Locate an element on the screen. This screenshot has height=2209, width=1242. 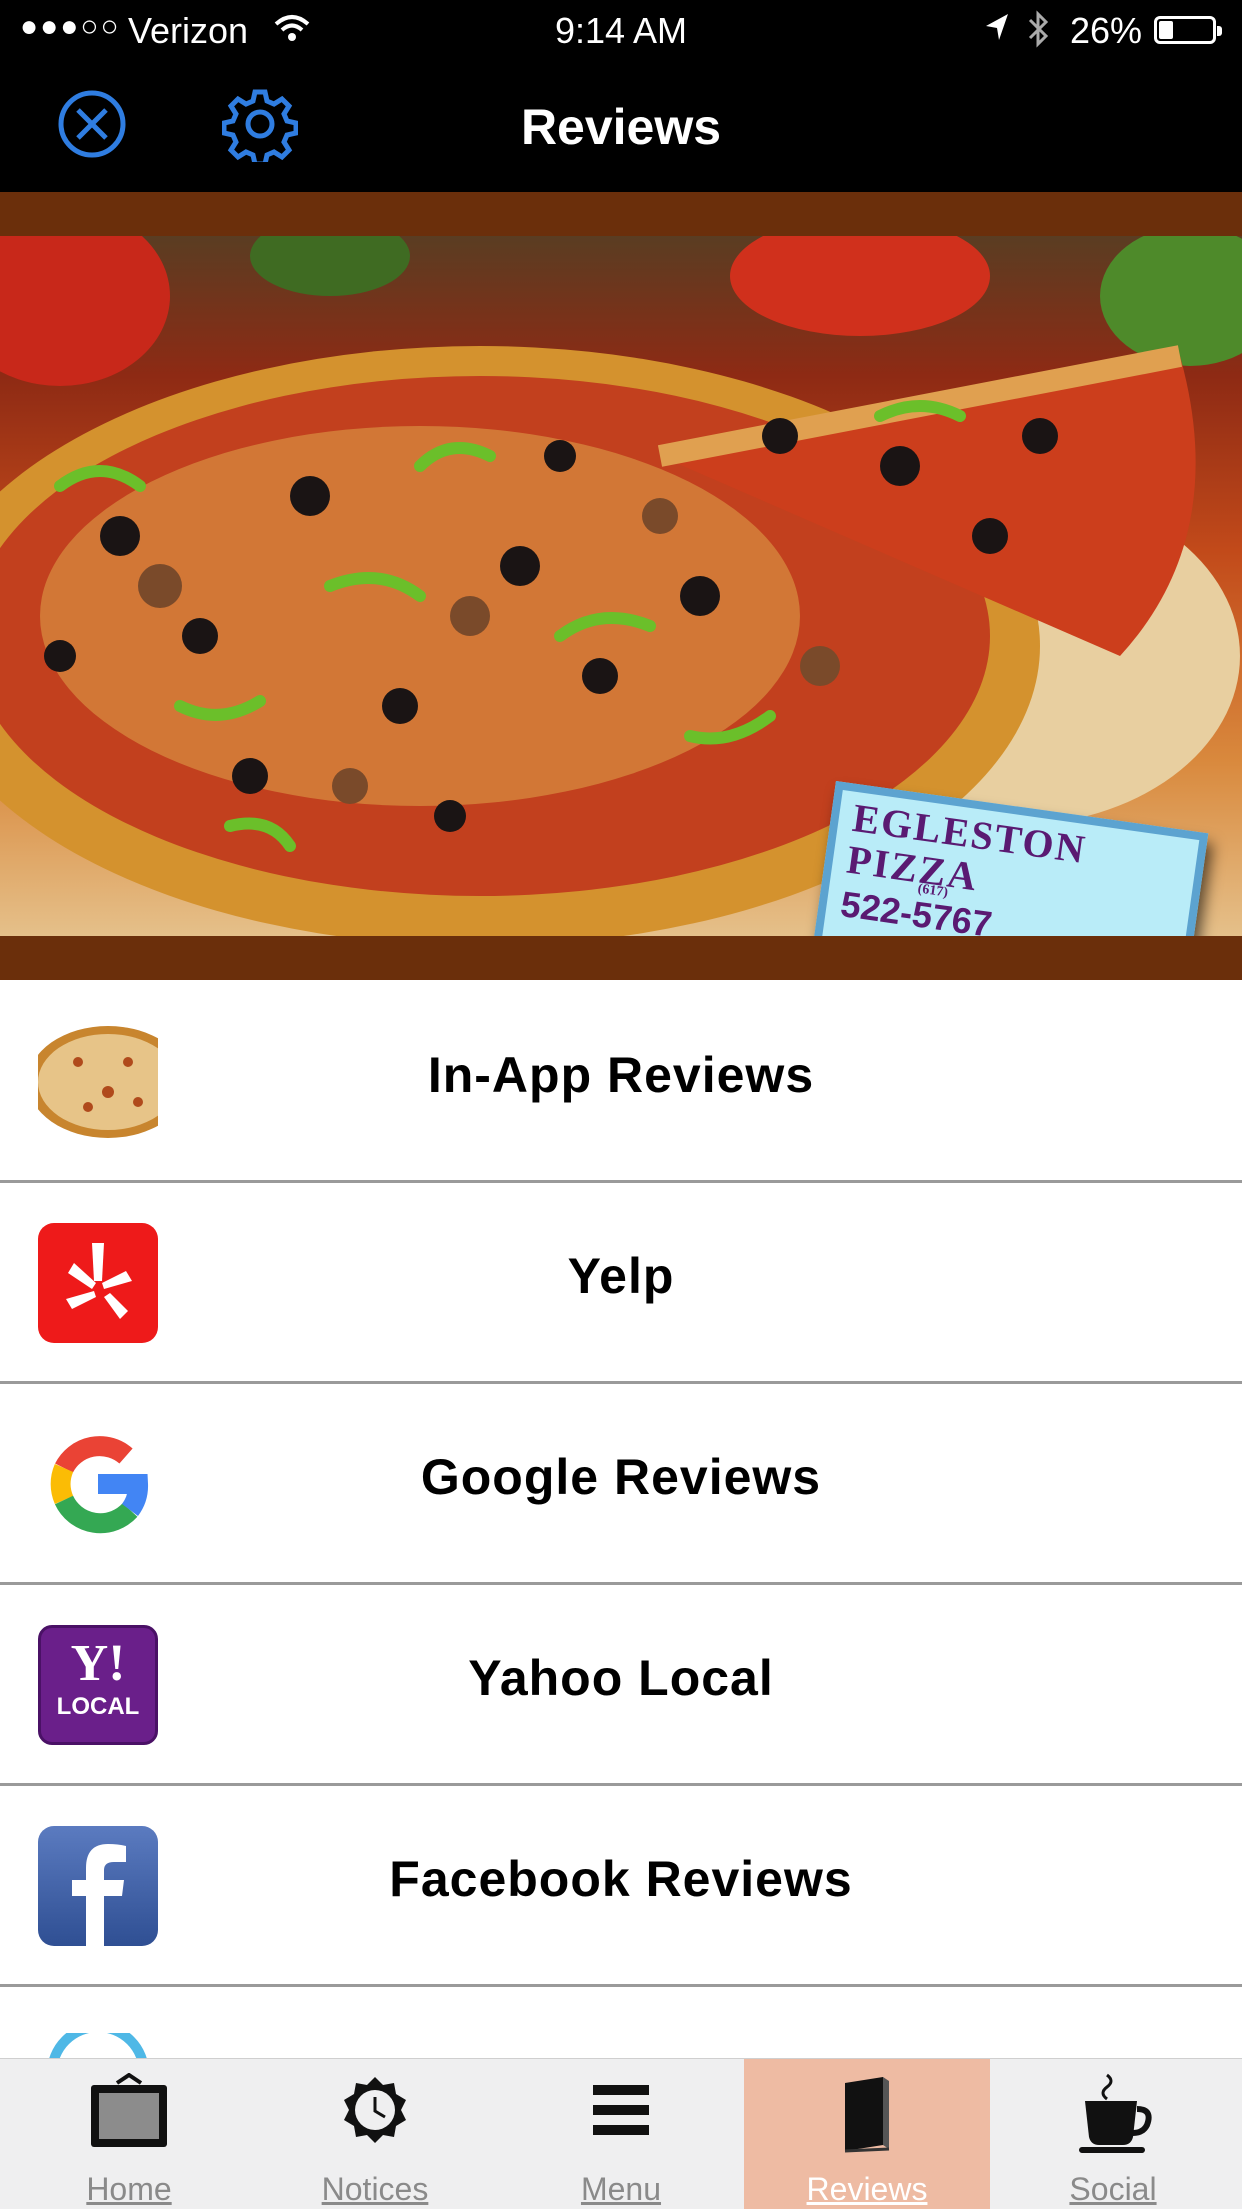
tab-bar: Home Notices Menu Reviews Social is located at coordinates (621, 2133).